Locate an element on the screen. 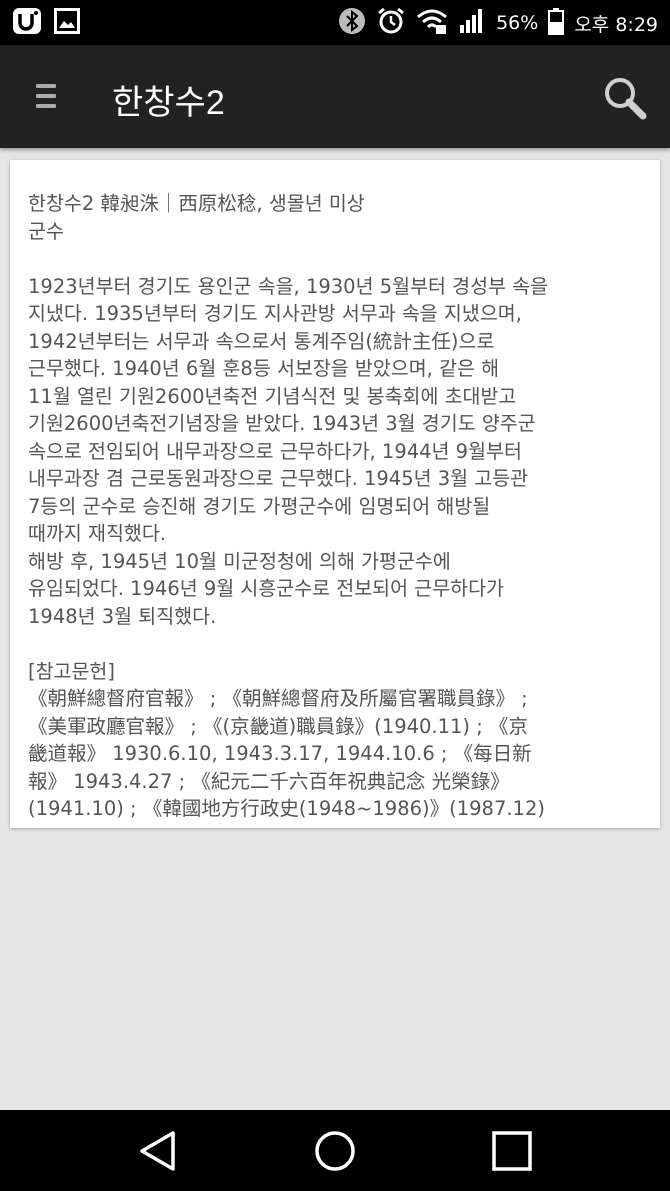 Image resolution: width=670 pixels, height=1191 pixels. status-right-icons: 56% 오후 8:29 is located at coordinates (498, 23).